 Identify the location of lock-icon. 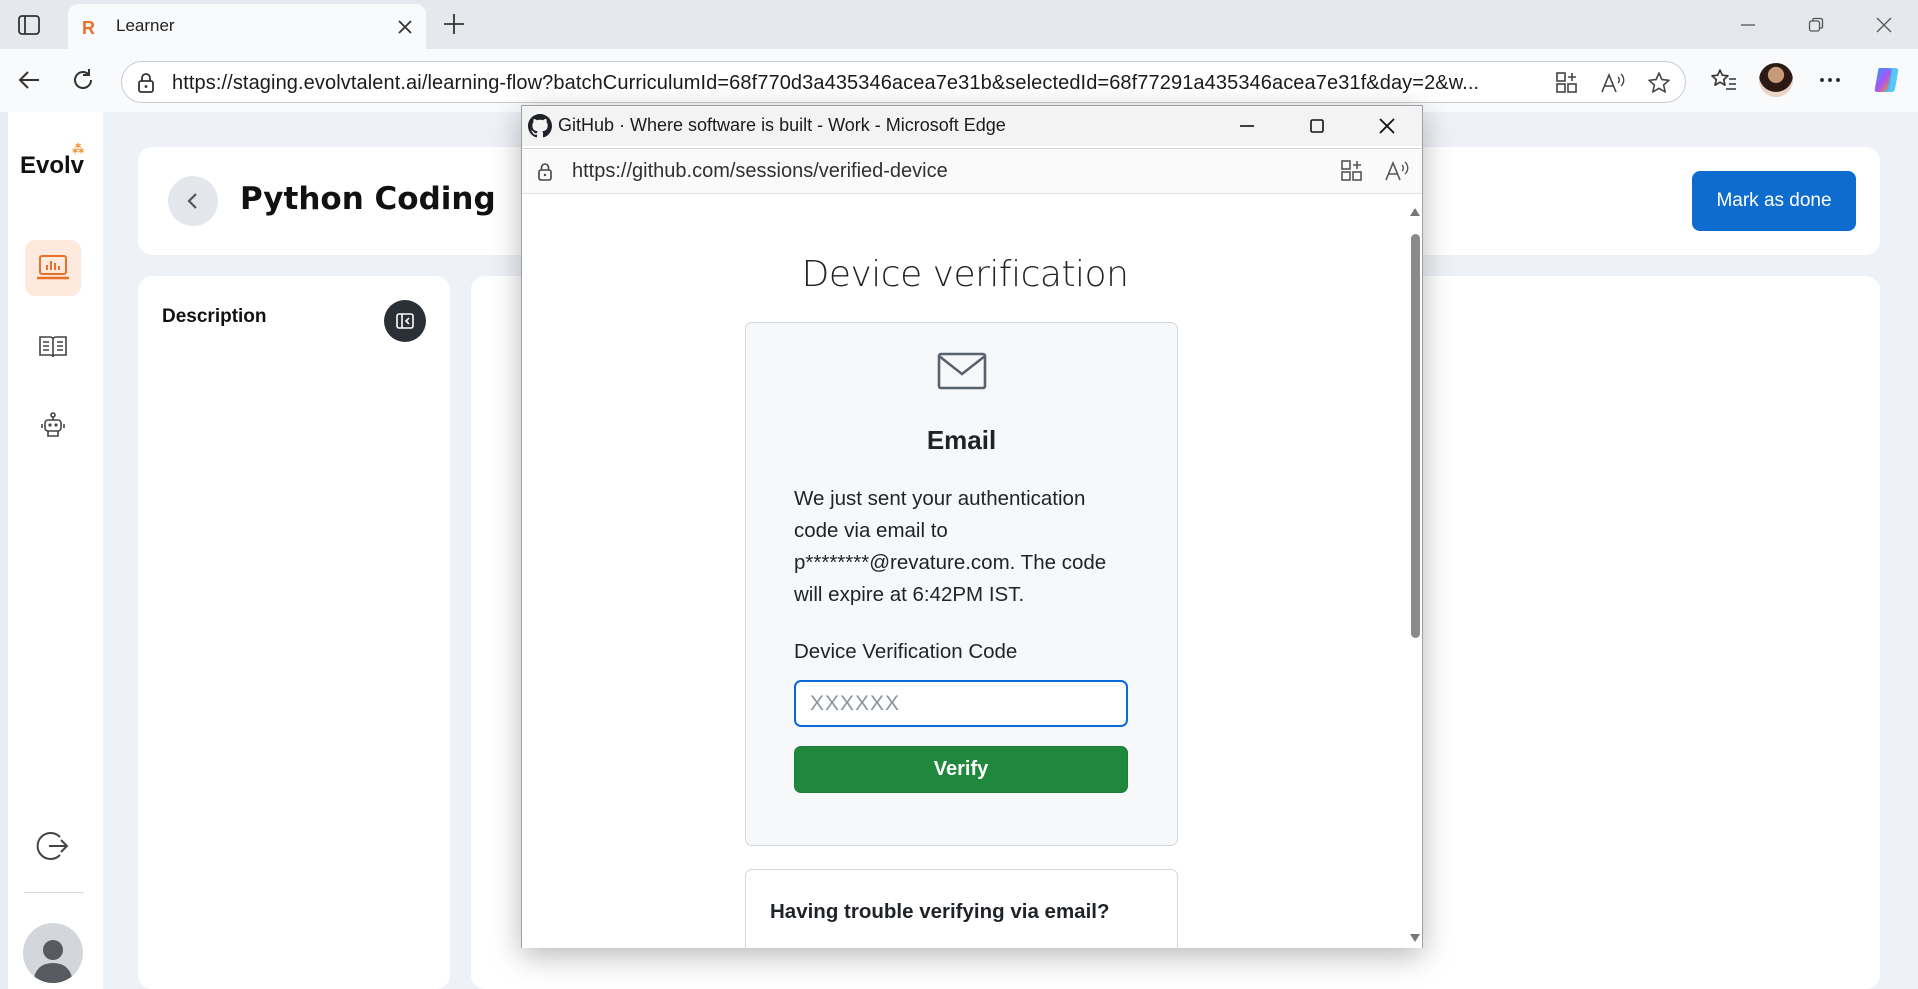
(146, 83).